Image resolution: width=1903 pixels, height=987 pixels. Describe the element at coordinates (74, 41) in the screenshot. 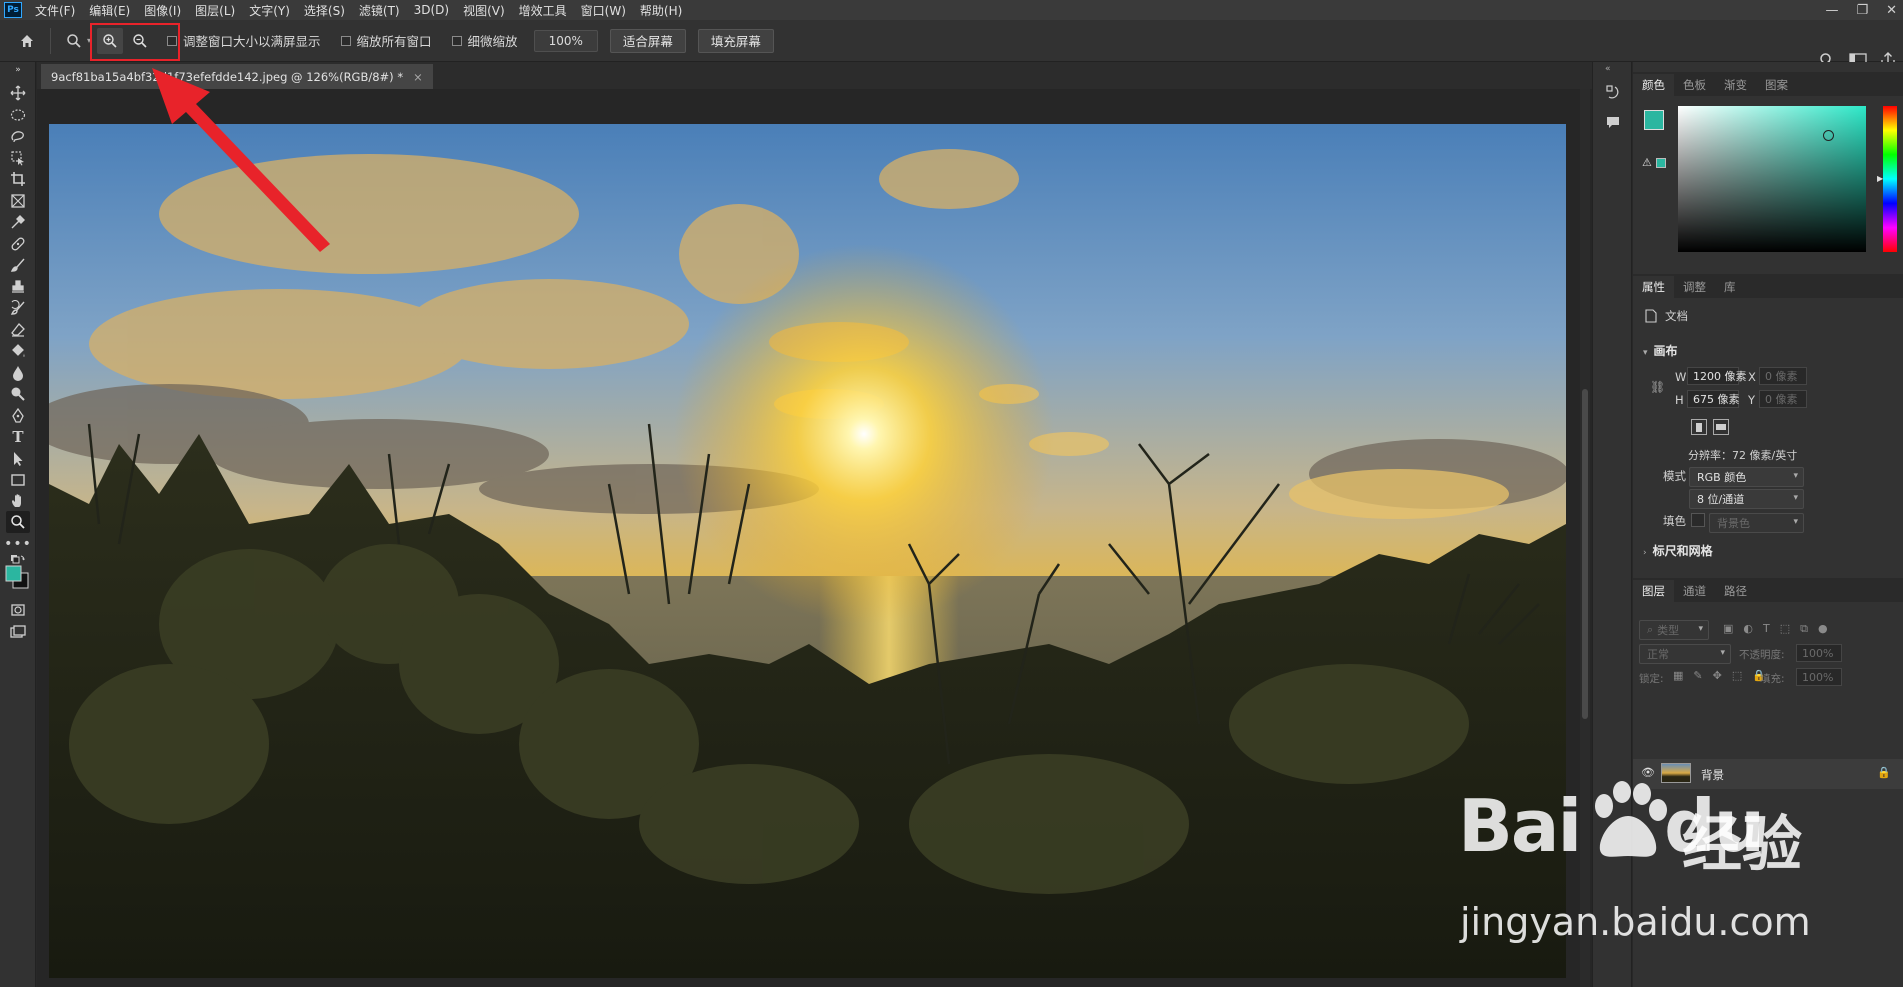

I see `zoom-tool-preset-icon` at that location.